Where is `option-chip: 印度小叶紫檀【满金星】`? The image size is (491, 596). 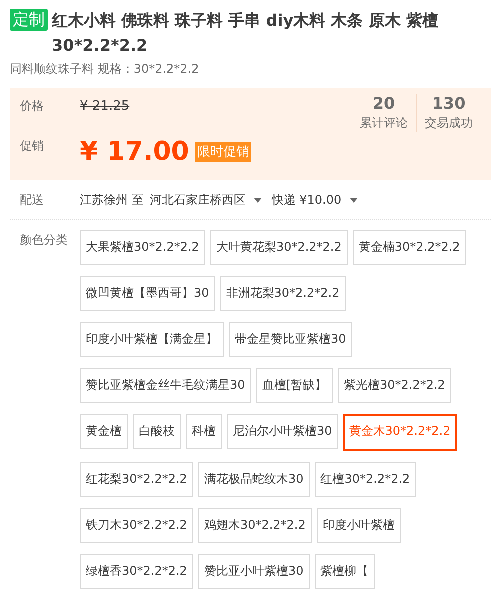
option-chip: 印度小叶紫檀【满金星】 is located at coordinates (152, 339).